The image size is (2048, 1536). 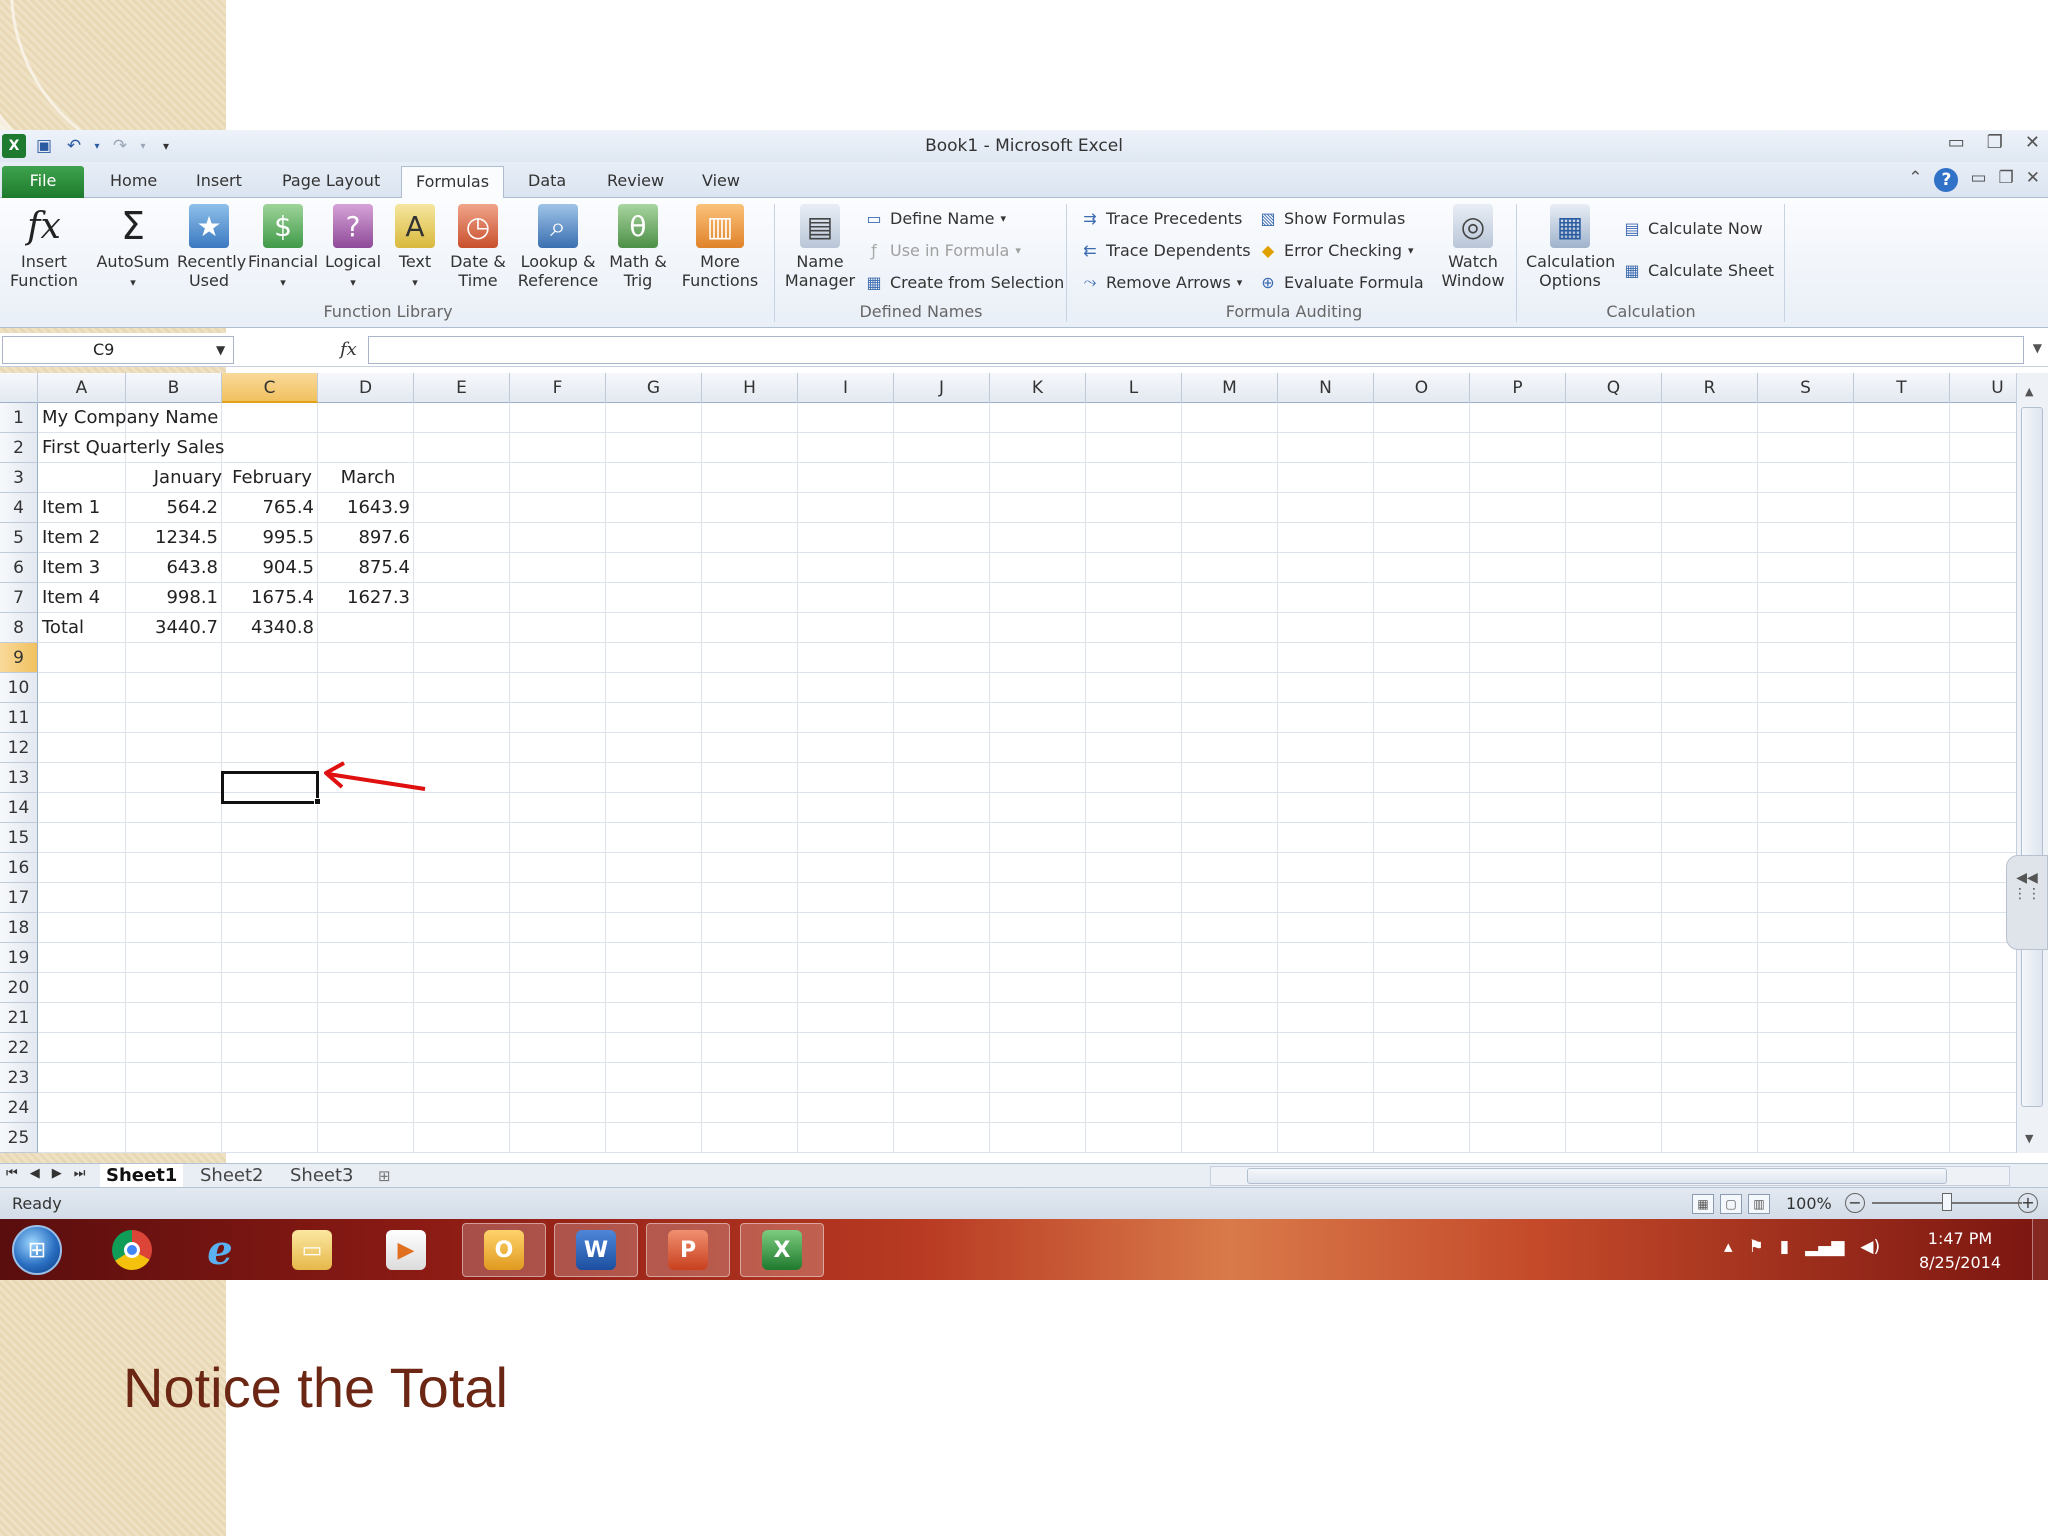 What do you see at coordinates (1902, 388) in the screenshot?
I see `column-header-t: T` at bounding box center [1902, 388].